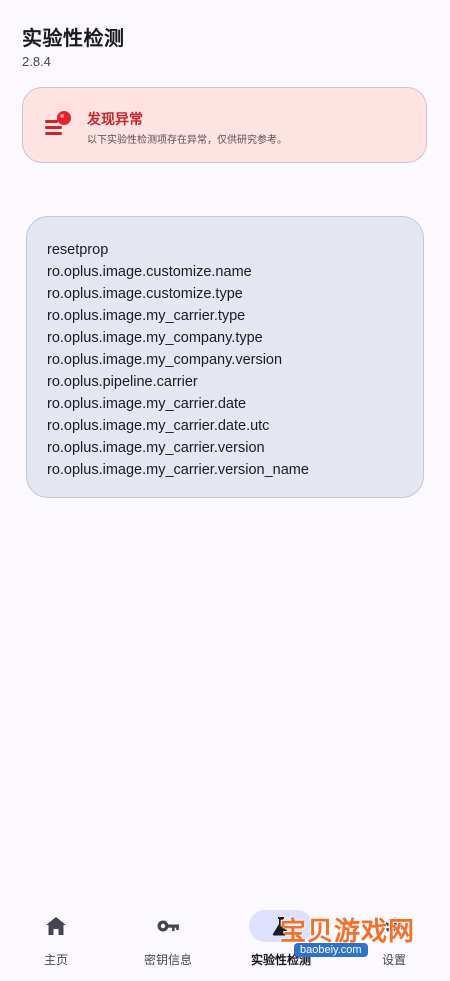 This screenshot has width=450, height=981. Describe the element at coordinates (56, 940) in the screenshot. I see `nav-item-home: 主页` at that location.